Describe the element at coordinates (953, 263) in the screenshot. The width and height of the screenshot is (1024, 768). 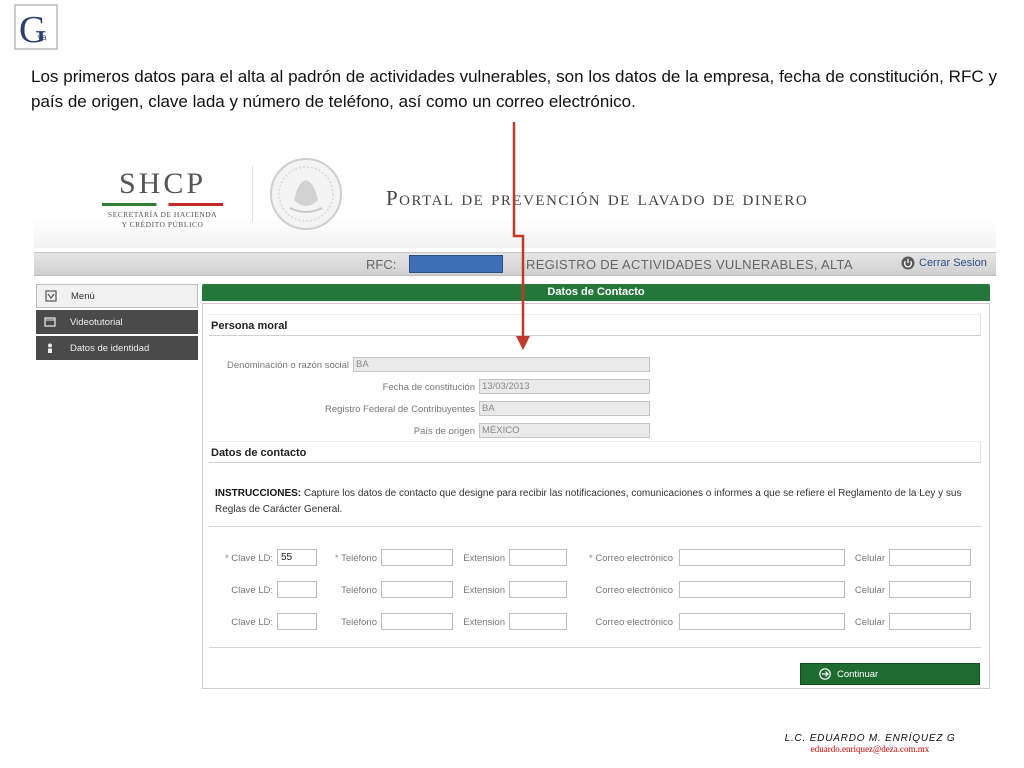
I see `logout-label: Cerrar Sesion` at that location.